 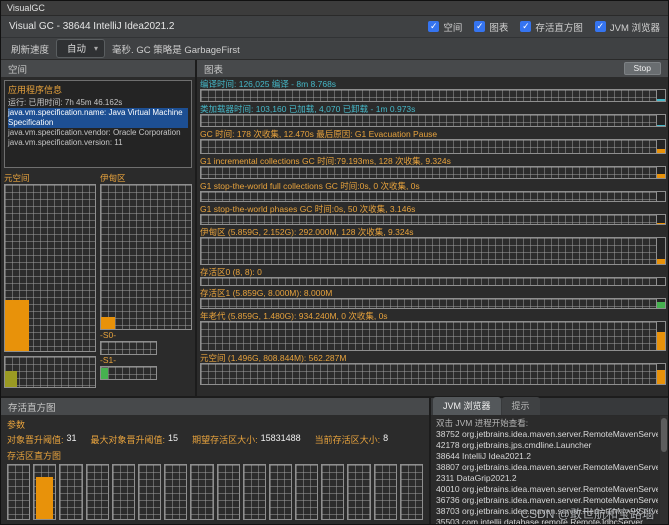 What do you see at coordinates (266, 293) in the screenshot?
I see `chart-survivor1-label: 存活区1 (5.859G, 8.000M): 8.000M` at bounding box center [266, 293].